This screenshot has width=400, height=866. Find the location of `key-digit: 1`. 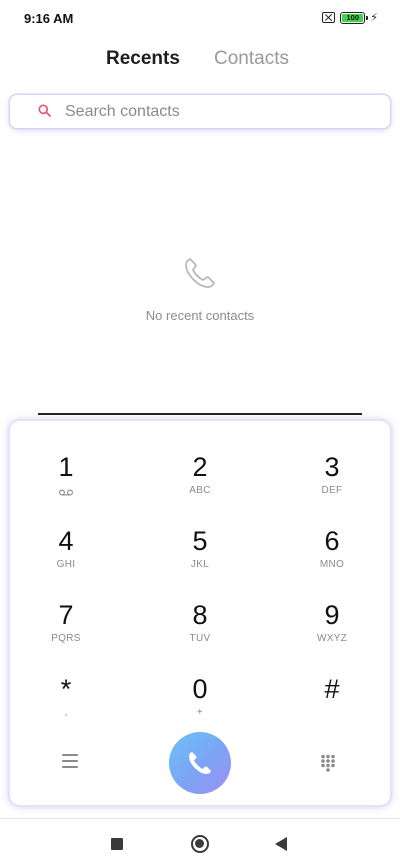

key-digit: 1 is located at coordinates (66, 467).